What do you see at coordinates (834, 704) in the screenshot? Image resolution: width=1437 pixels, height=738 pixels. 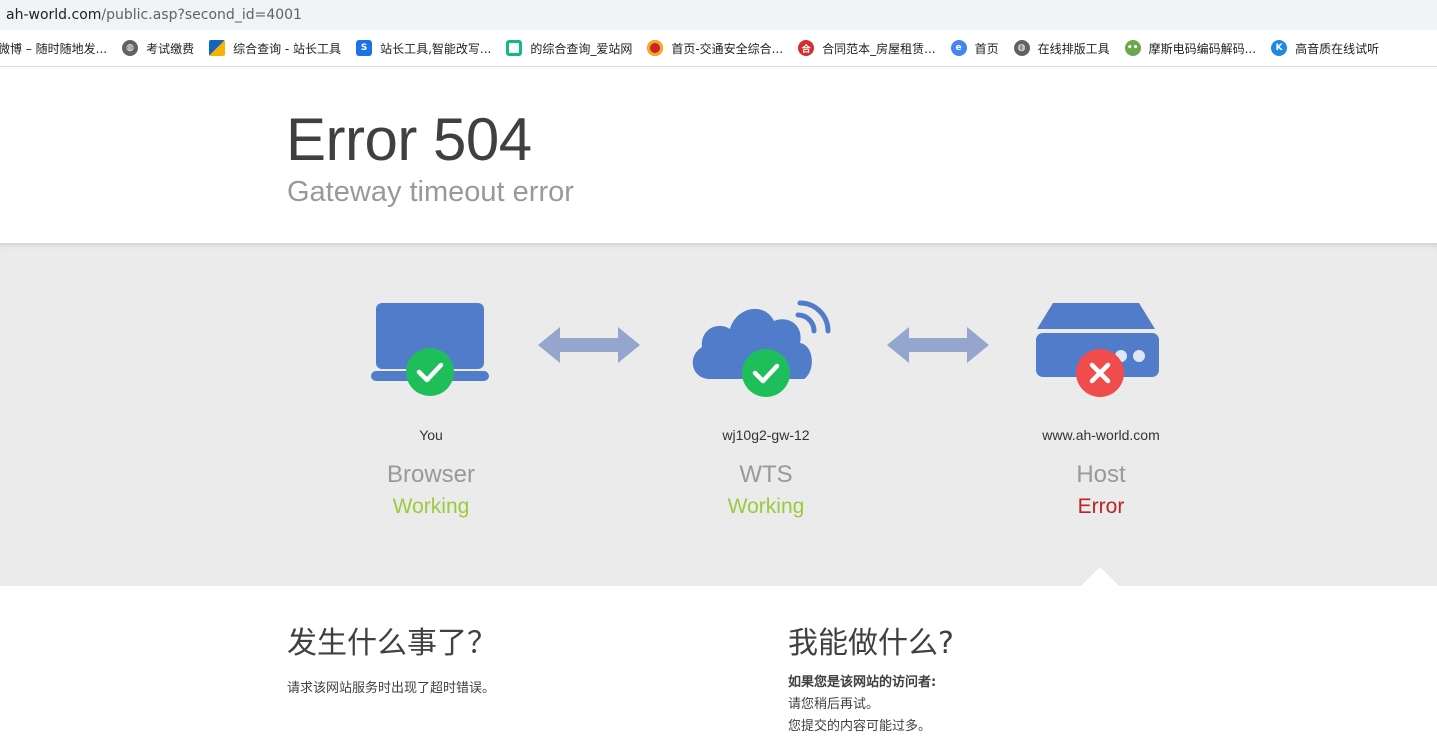 I see `advice-line: 请您稍后再试。` at bounding box center [834, 704].